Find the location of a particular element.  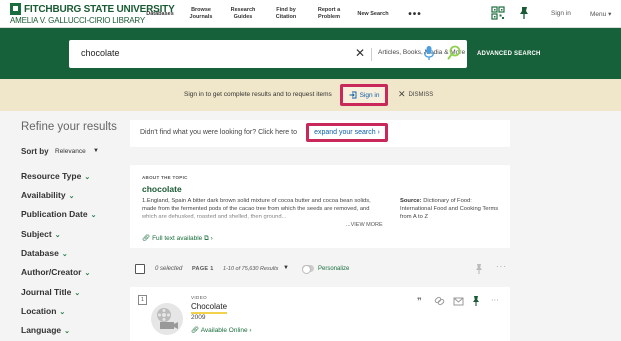

facet-journal-title: Journal Title ⌄ is located at coordinates (50, 292).